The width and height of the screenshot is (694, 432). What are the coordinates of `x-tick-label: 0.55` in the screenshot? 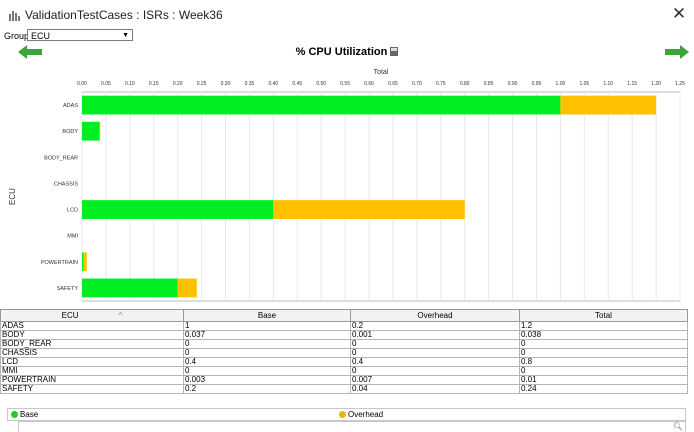 It's located at (345, 84).